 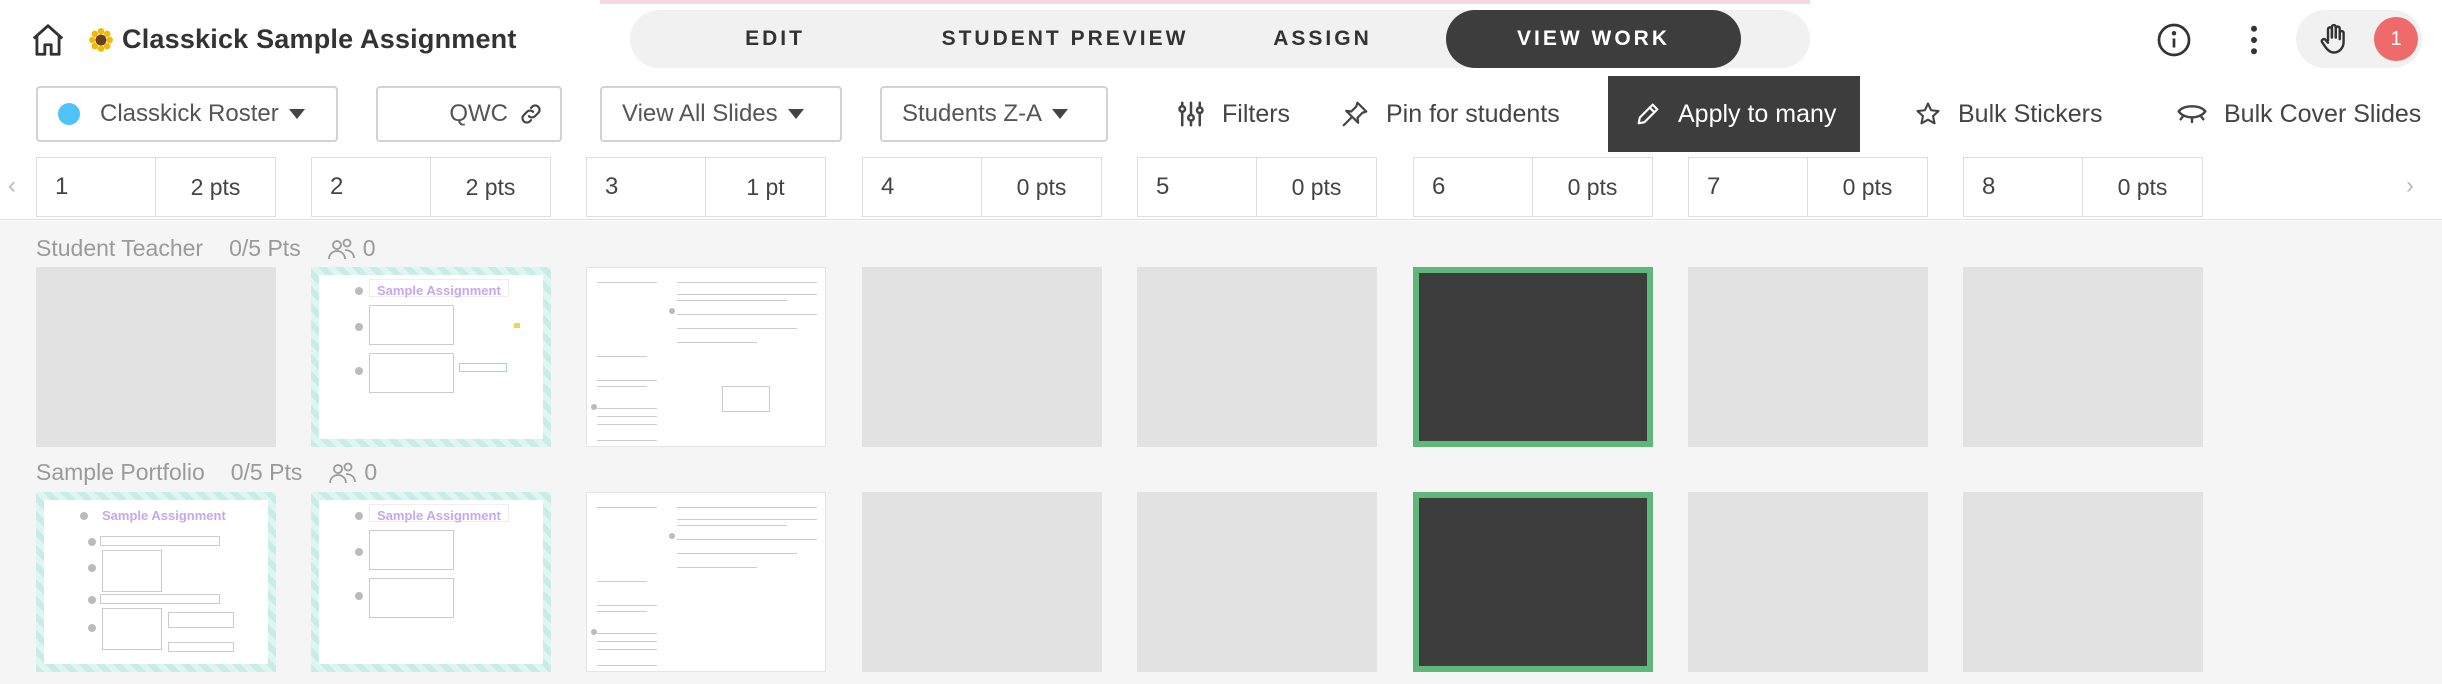 I want to click on roster-dropdown-label: Classkick Roster, so click(x=189, y=113).